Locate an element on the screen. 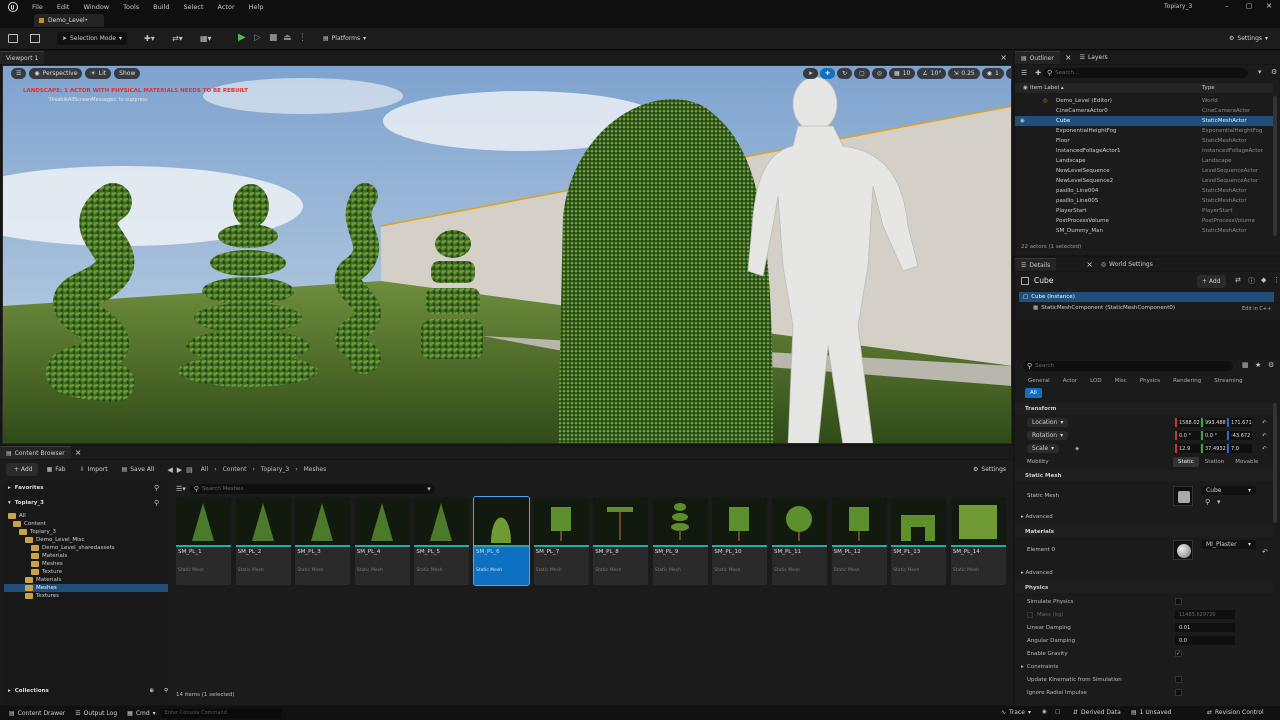 The image size is (1280, 720). section-materials: Materials is located at coordinates (1144, 531).